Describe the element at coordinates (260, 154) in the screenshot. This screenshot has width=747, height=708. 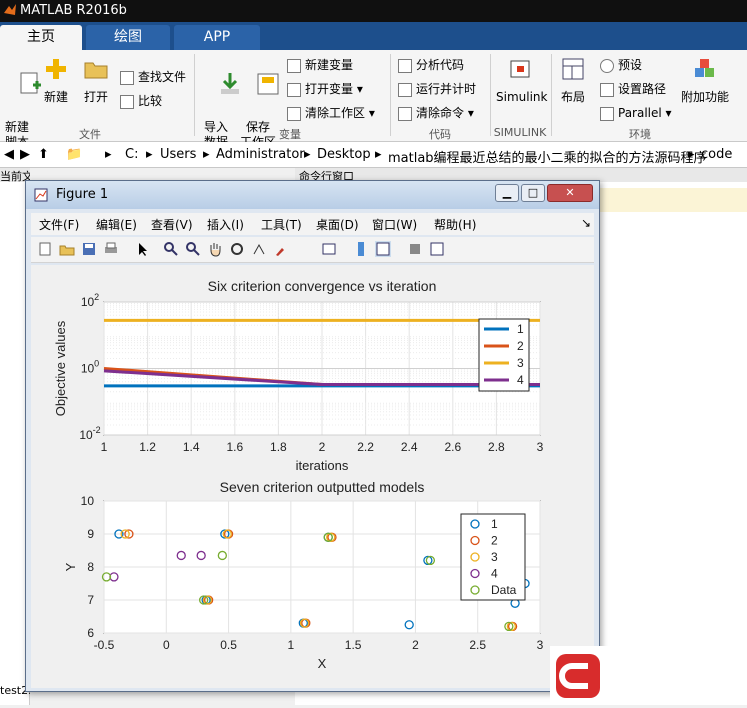
I see `path-segment: Administrator` at that location.